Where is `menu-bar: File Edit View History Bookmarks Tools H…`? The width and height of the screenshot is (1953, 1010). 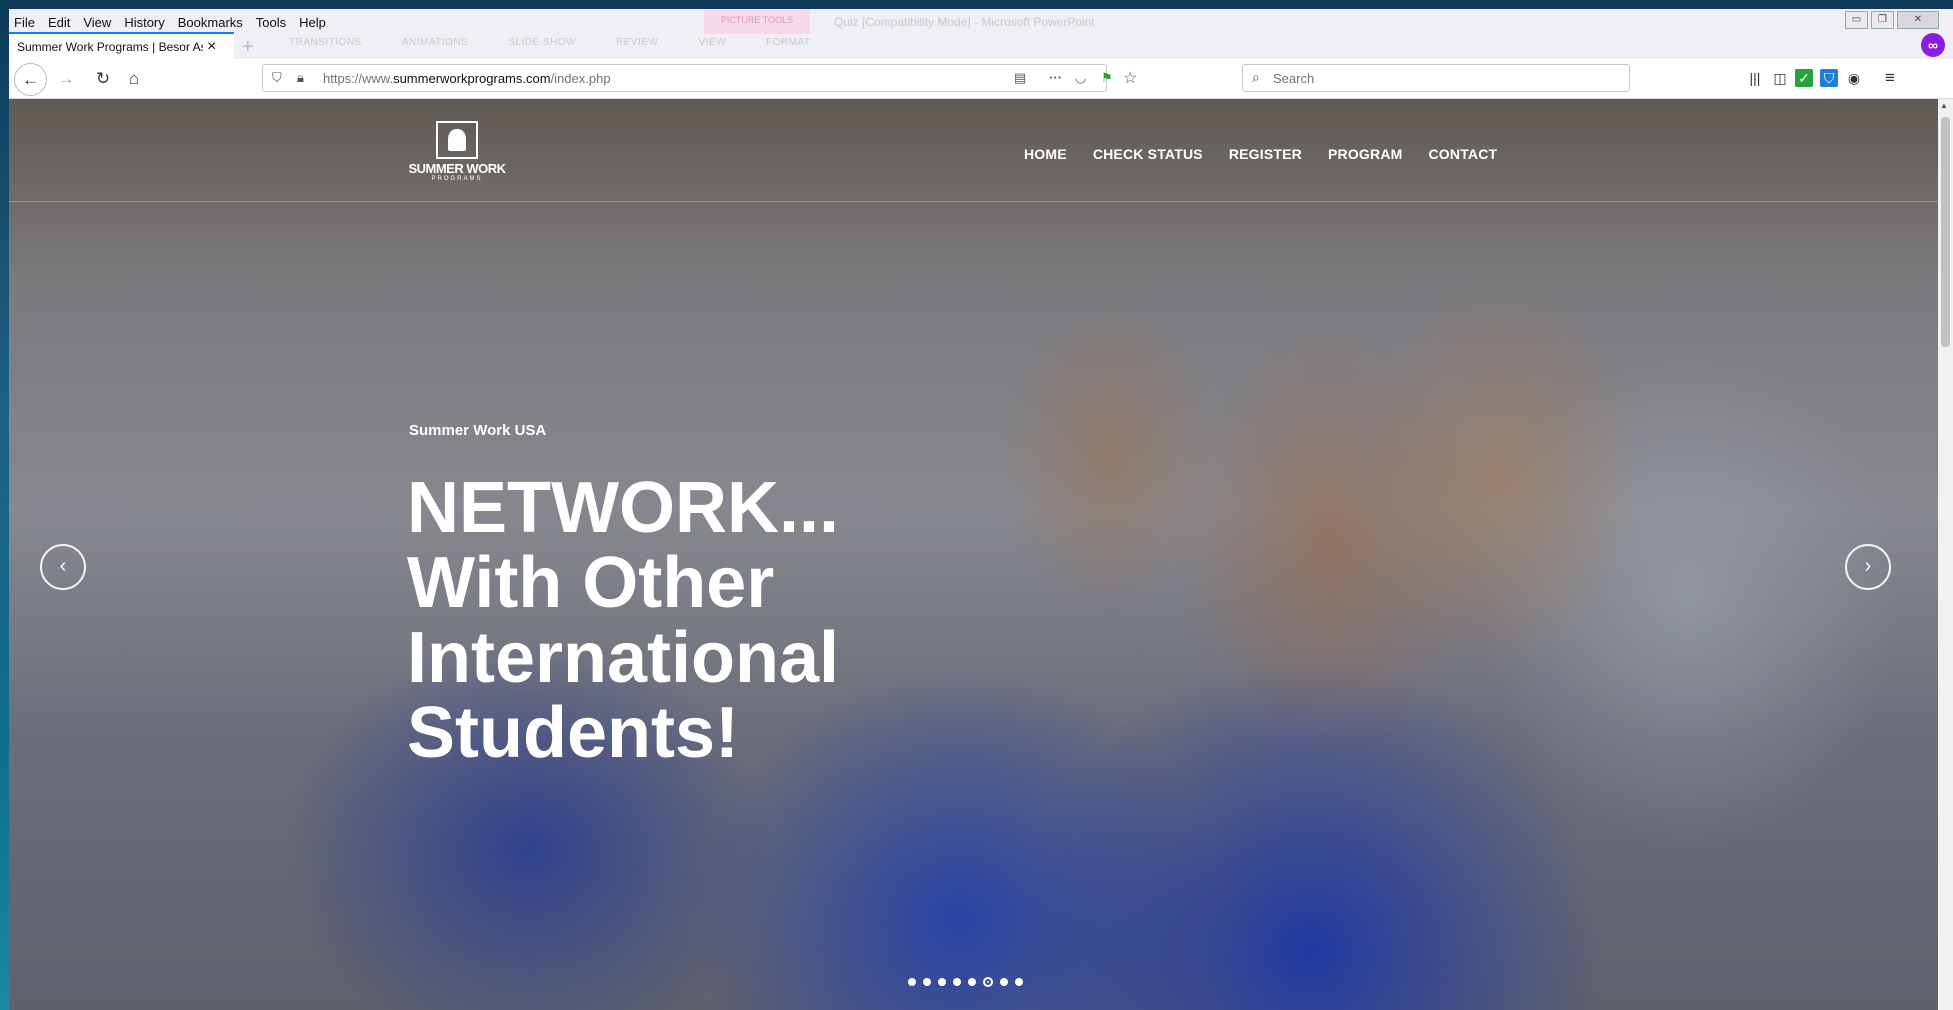 menu-bar: File Edit View History Bookmarks Tools H… is located at coordinates (176, 22).